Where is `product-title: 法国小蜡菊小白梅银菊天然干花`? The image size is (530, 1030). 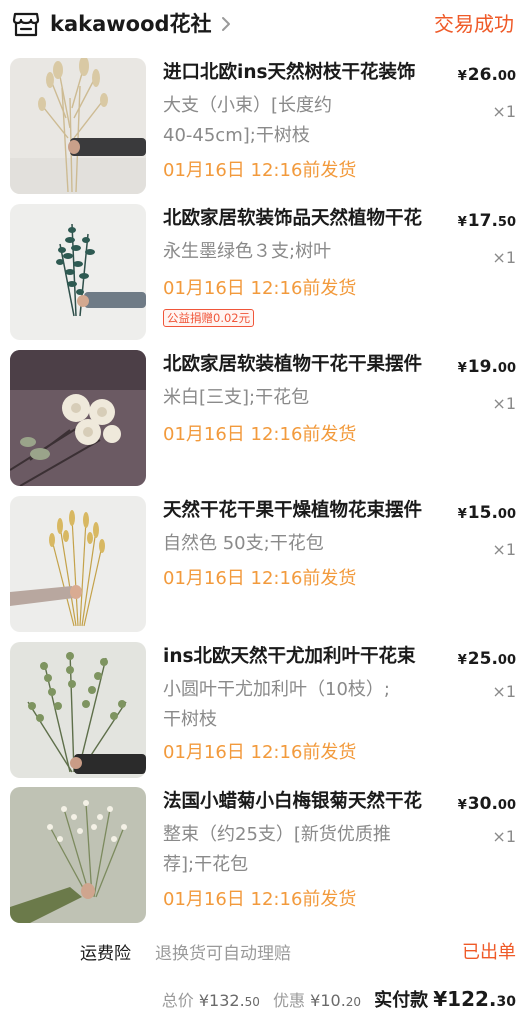 product-title: 法国小蜡菊小白梅银菊天然干花 is located at coordinates (305, 802).